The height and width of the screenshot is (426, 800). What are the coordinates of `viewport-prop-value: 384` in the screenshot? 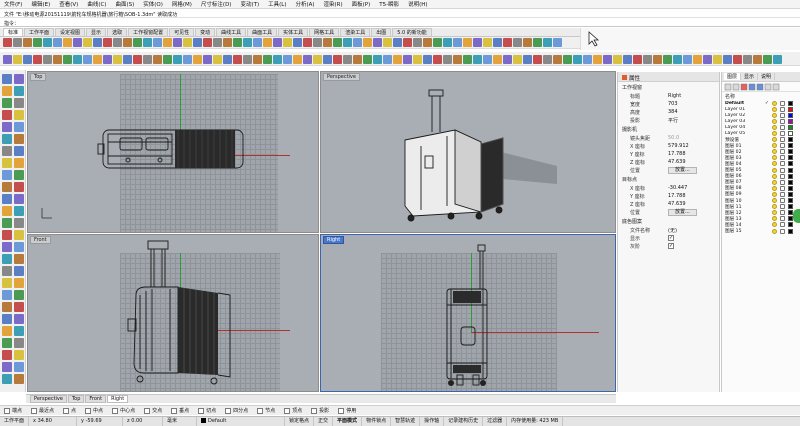 It's located at (693, 112).